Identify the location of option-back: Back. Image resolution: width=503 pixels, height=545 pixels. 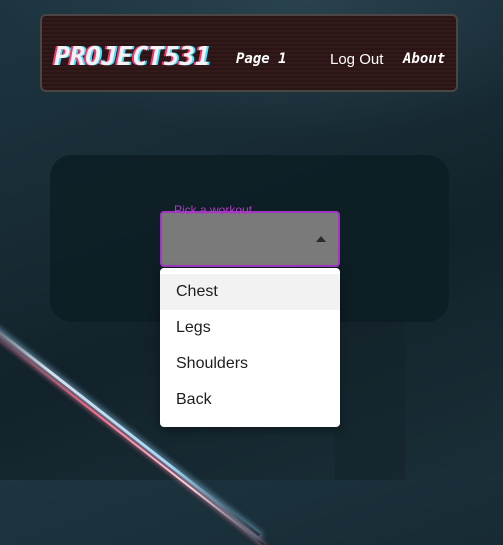
(250, 400).